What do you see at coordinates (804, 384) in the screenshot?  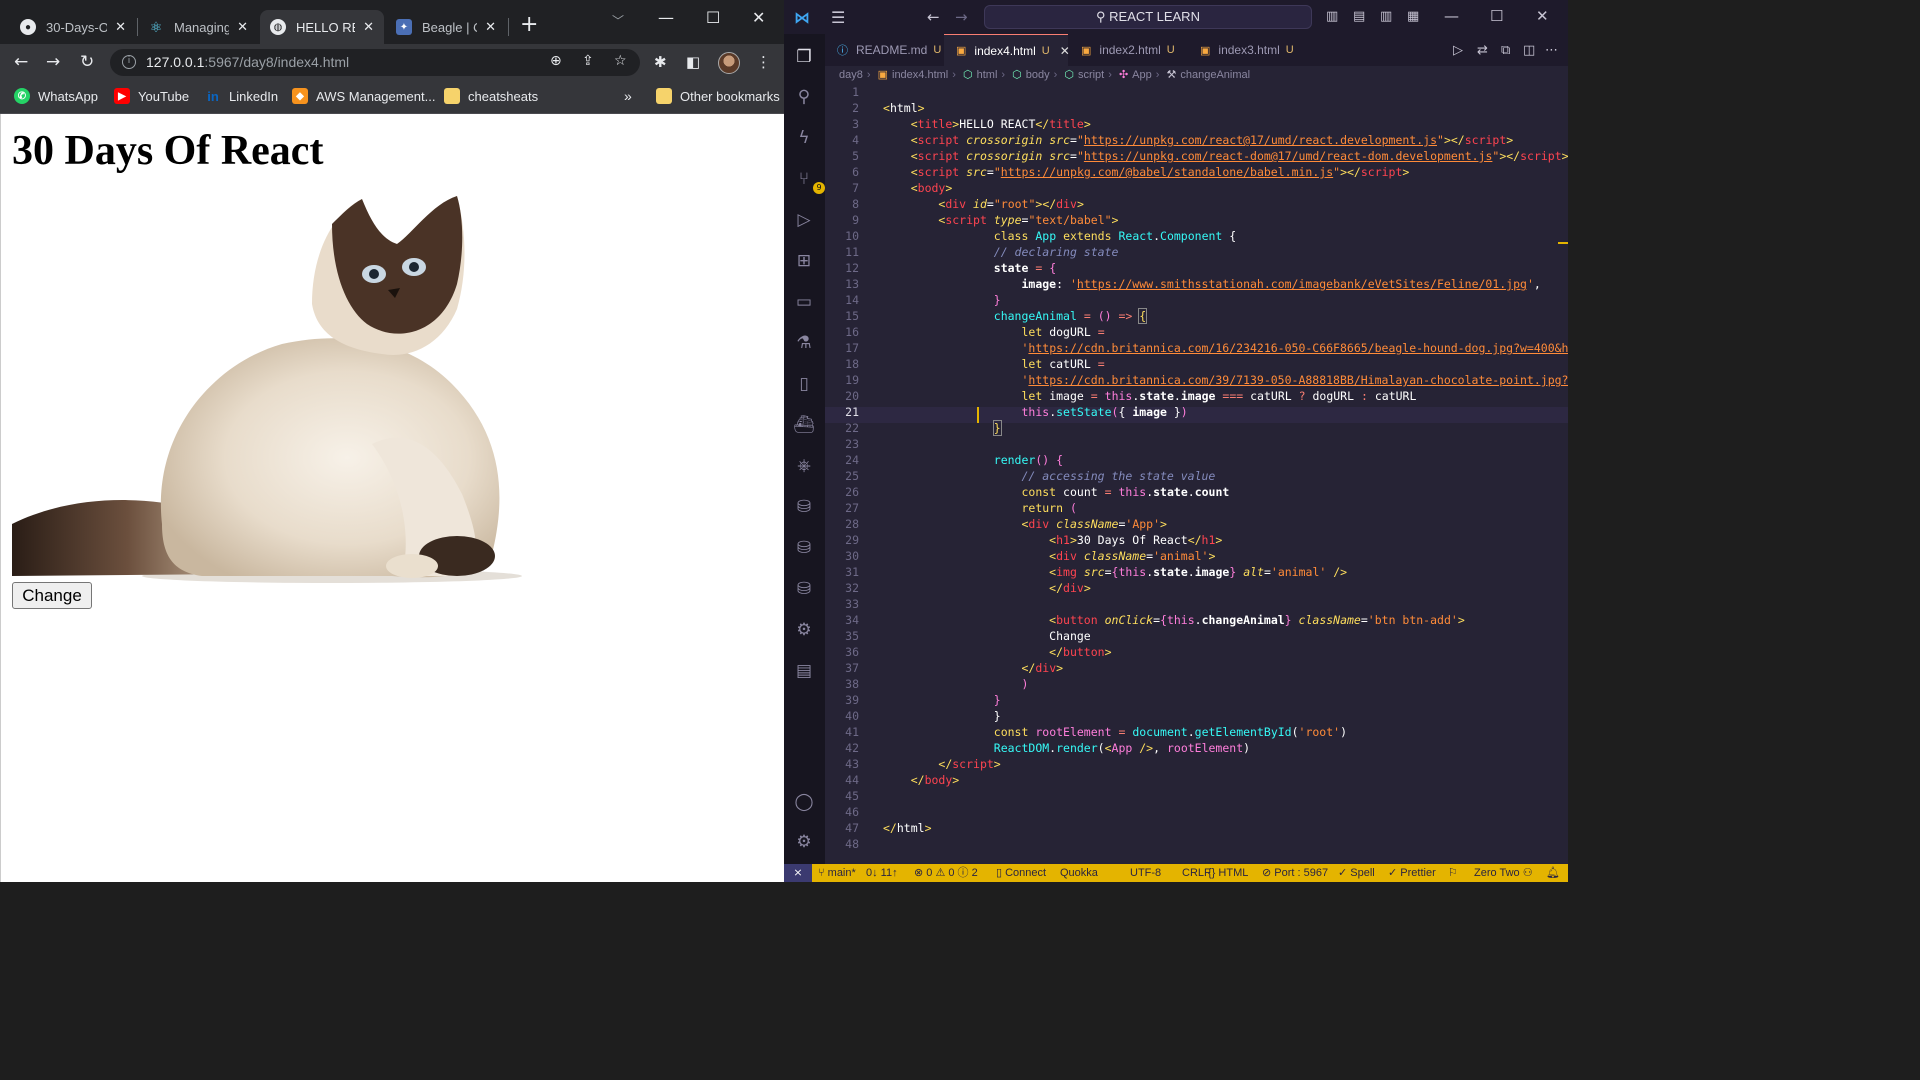 I see `notebook-icon: ▯` at bounding box center [804, 384].